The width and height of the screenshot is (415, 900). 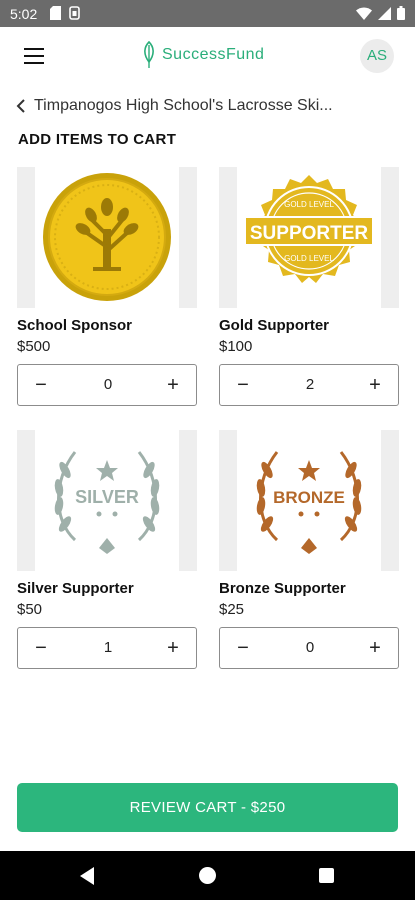 I want to click on nav-recents-icon, so click(x=326, y=875).